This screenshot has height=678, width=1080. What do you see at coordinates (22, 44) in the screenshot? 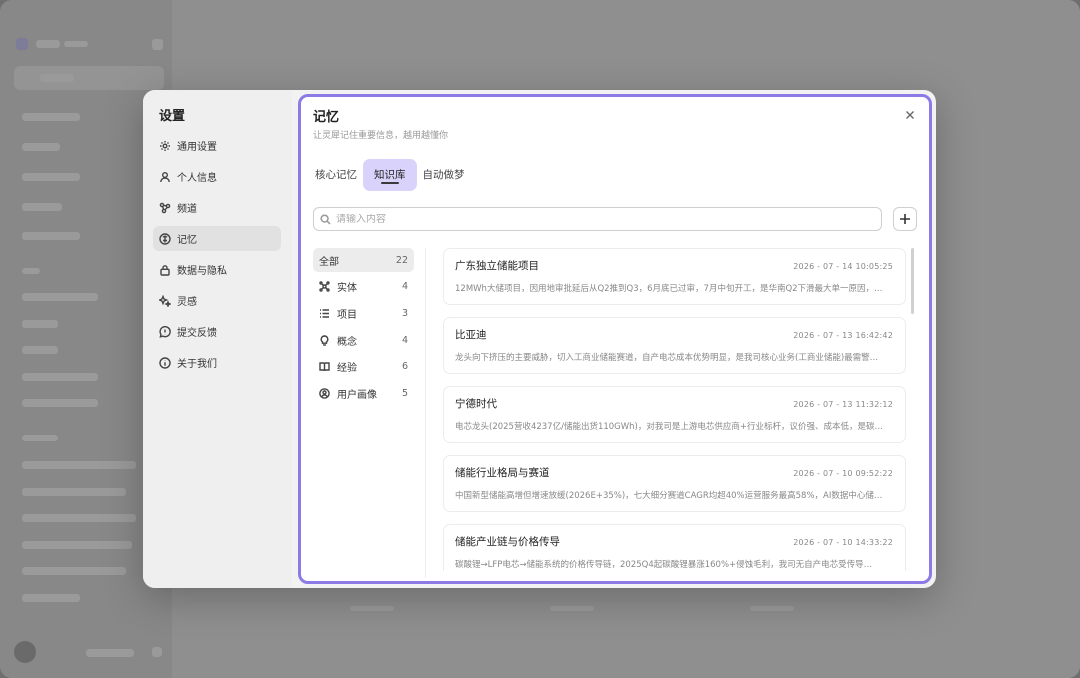
I see `app-logo-icon` at bounding box center [22, 44].